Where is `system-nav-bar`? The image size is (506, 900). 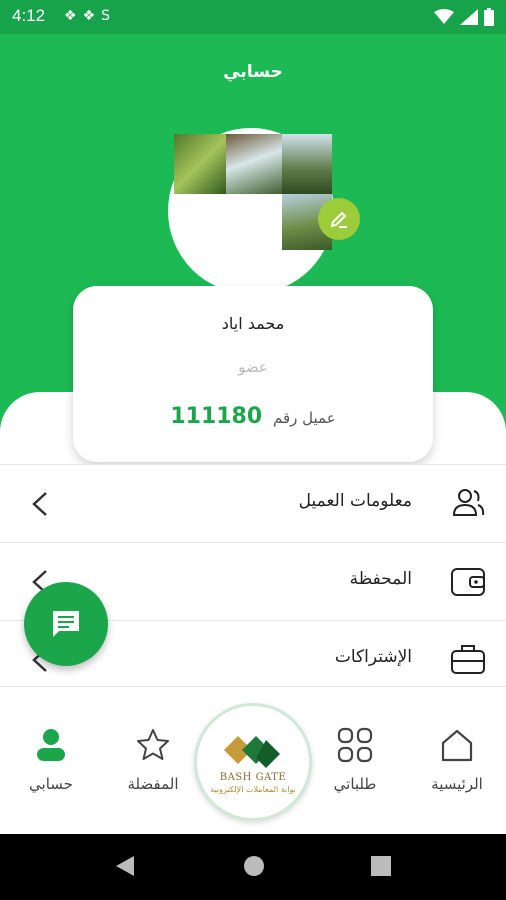
system-nav-bar is located at coordinates (253, 867).